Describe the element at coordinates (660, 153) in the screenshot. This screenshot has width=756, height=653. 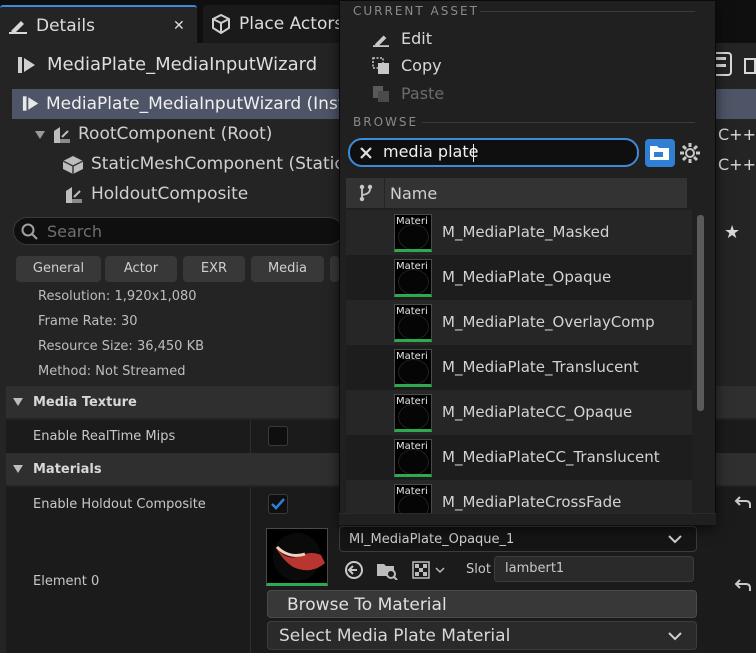
I see `open-content-browser-button` at that location.